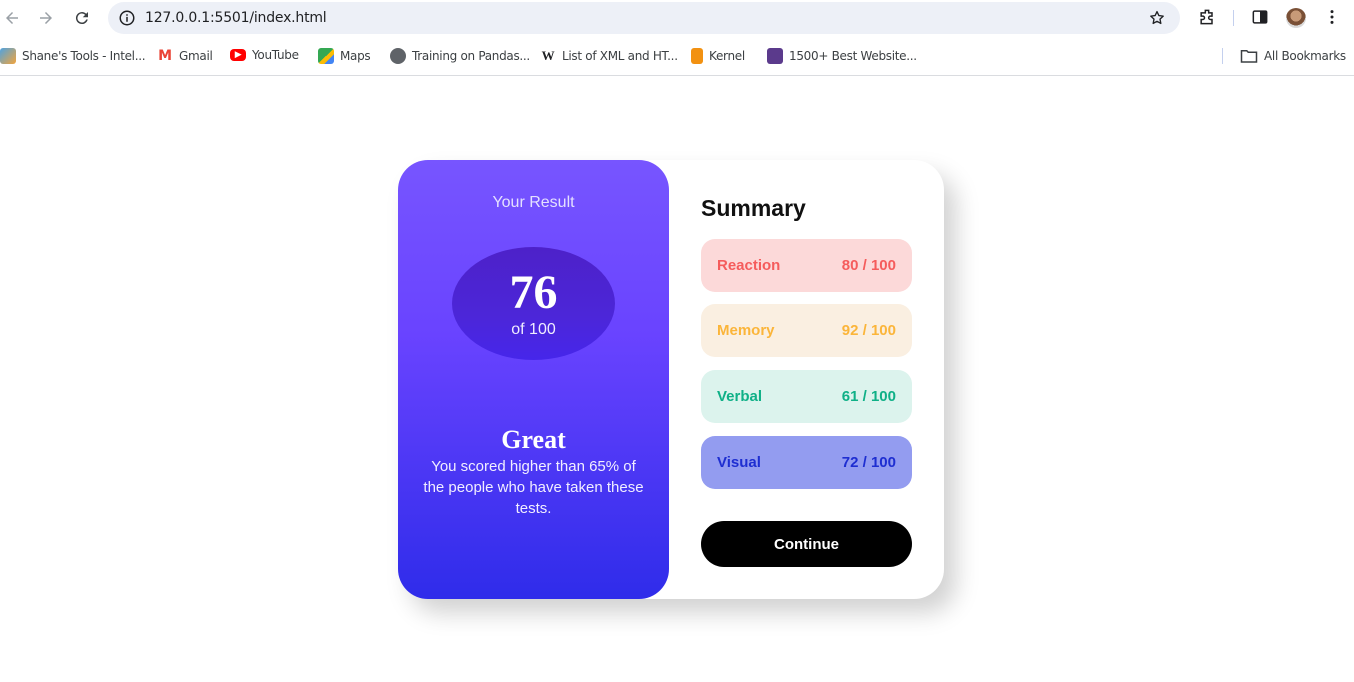 This screenshot has height=682, width=1354. I want to click on category-score: 80 / 100, so click(868, 265).